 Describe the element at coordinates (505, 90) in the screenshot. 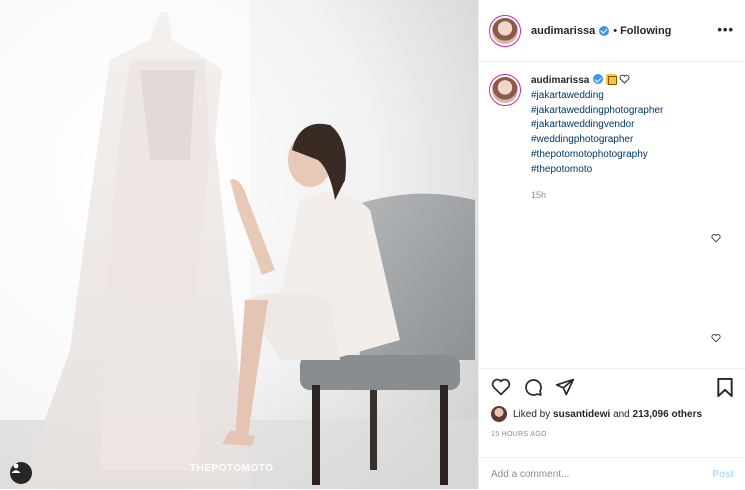

I see `caption-avatar` at that location.